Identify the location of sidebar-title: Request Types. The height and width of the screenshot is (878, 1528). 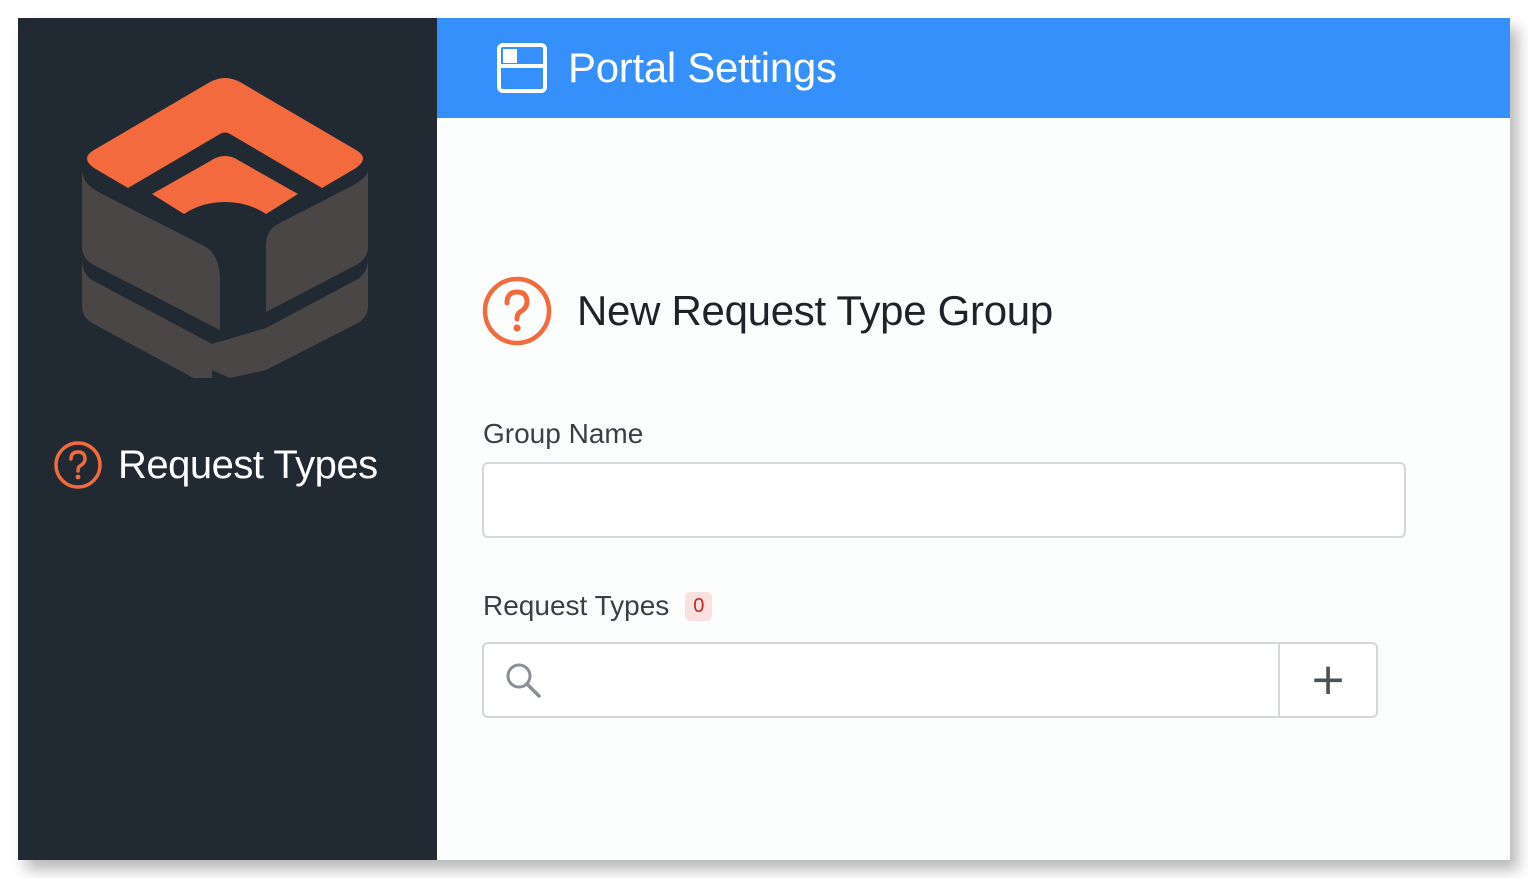
(215, 465).